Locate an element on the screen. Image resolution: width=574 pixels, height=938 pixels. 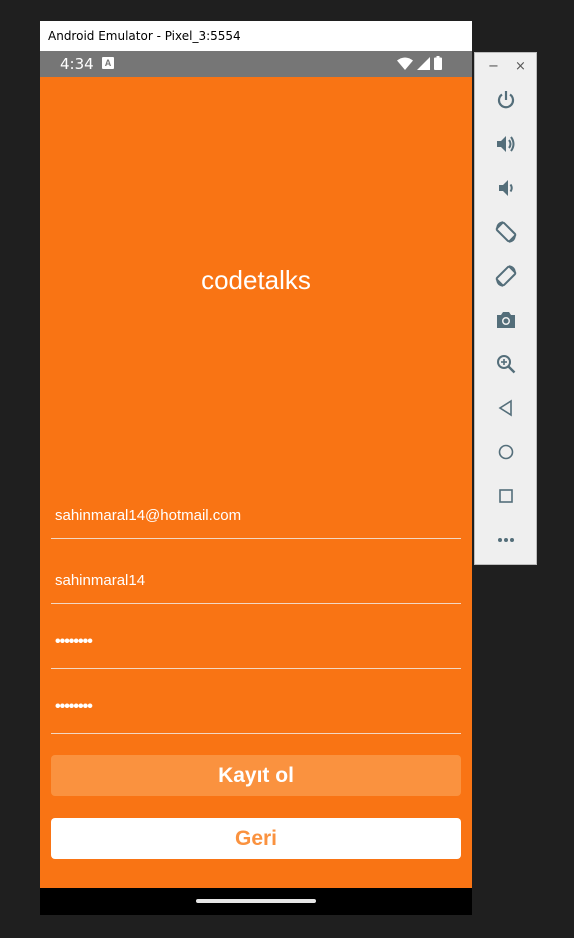
password-value: •••••••• is located at coordinates (74, 641).